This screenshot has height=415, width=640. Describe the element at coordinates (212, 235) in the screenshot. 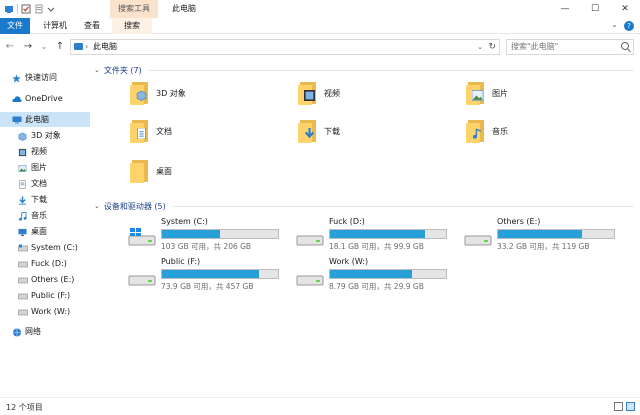

I see `drive-tile-c: System (C:) 103 GB 可用，共 206 GB` at that location.